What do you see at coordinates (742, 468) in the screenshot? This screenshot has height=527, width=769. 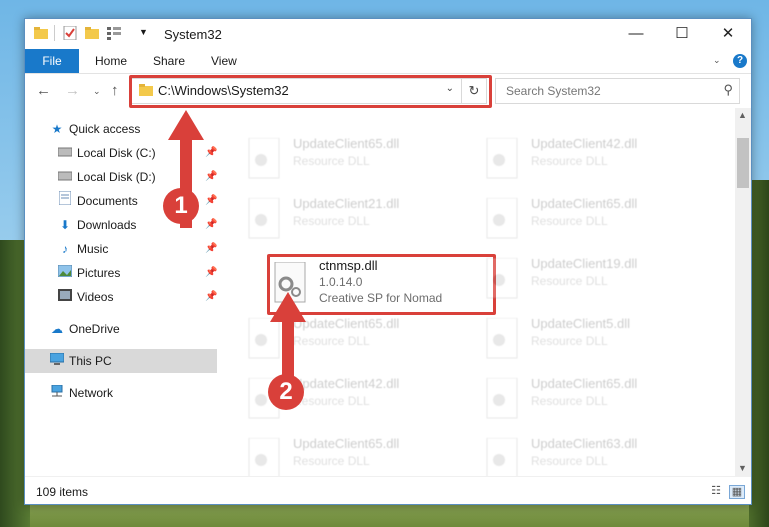 I see `scroll-down-icon: ▼` at bounding box center [742, 468].